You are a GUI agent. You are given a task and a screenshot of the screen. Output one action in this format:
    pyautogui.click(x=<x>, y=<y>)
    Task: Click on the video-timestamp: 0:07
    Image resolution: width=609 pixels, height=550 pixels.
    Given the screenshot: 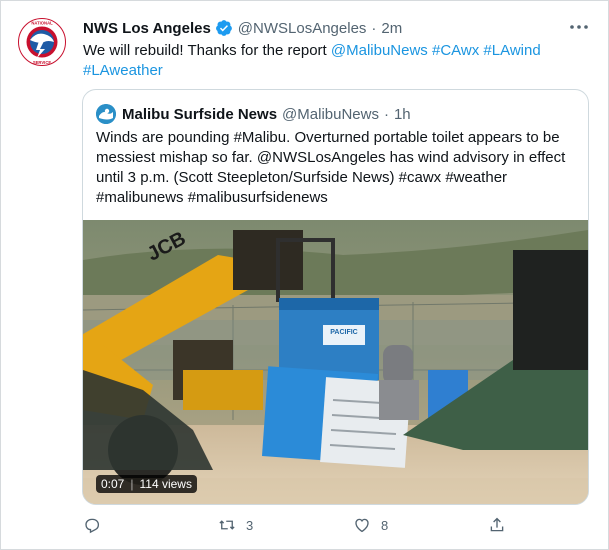 What is the action you would take?
    pyautogui.click(x=113, y=484)
    